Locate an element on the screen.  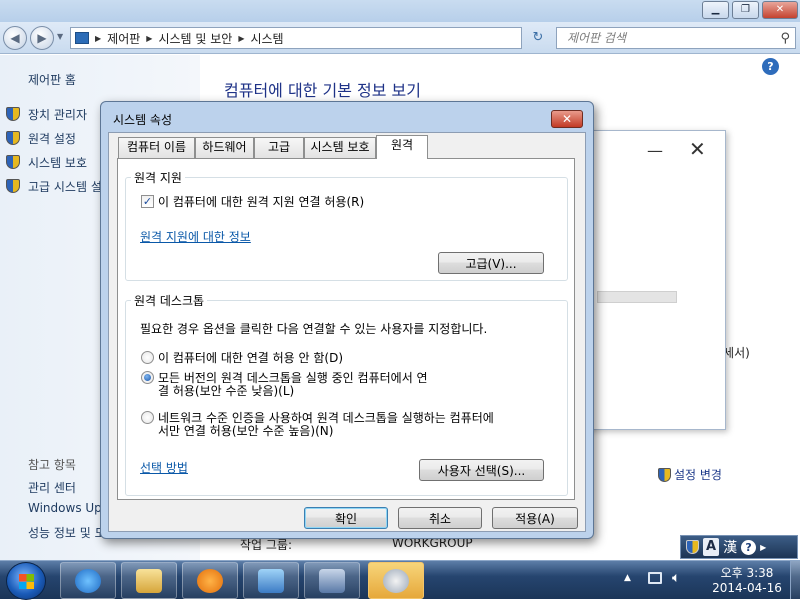
progress-bar is located at coordinates (637, 297).